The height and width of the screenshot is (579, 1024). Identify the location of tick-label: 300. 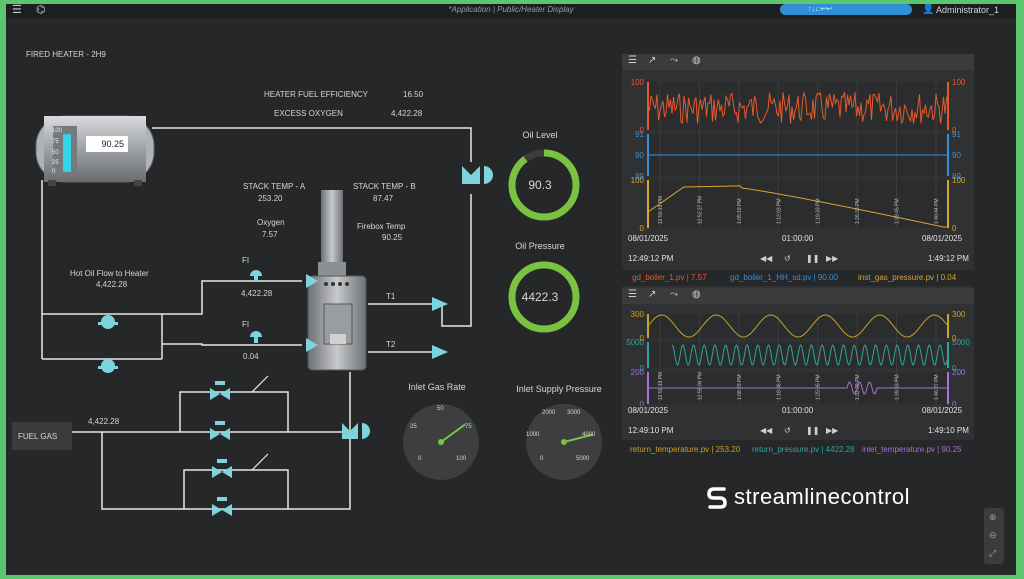
(638, 314).